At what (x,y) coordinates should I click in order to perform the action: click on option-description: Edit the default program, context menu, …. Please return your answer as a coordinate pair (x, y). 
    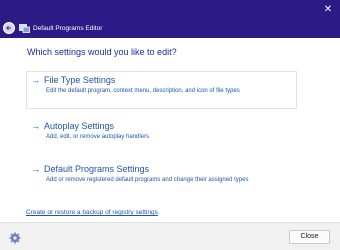
    Looking at the image, I should click on (143, 91).